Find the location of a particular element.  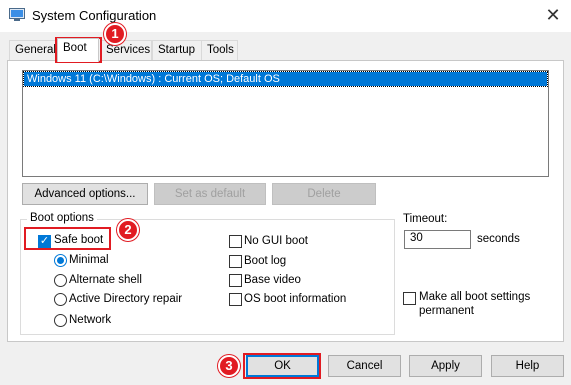

tab-tools: Tools is located at coordinates (219, 50).